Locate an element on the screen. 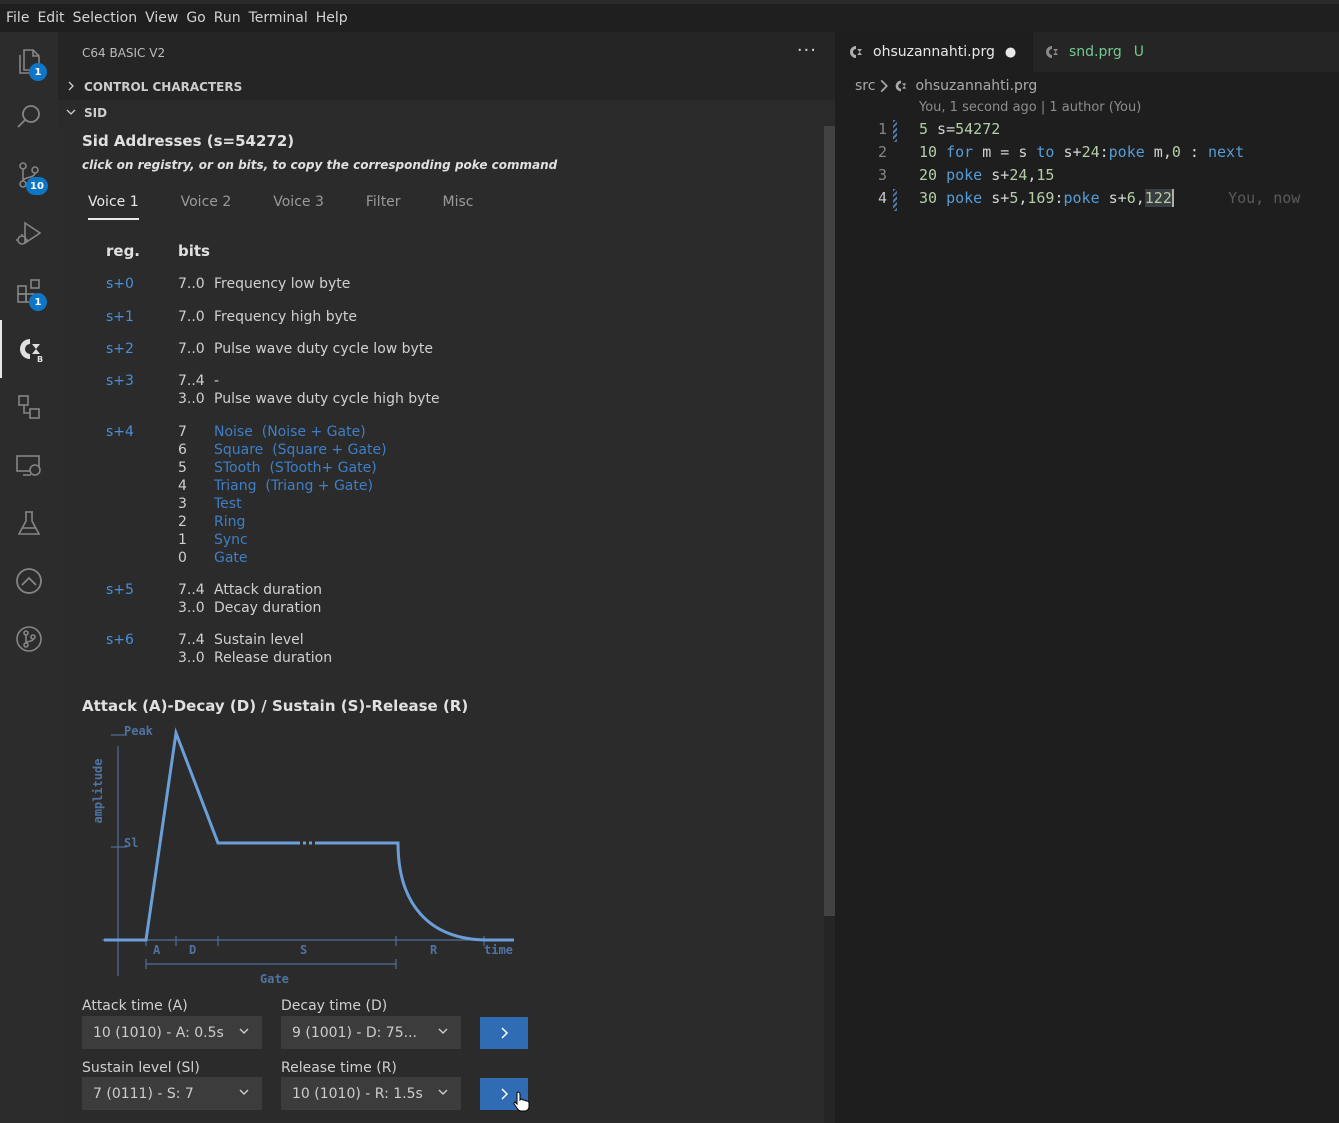 This screenshot has width=1339, height=1123. code-line: 1 5 s=54272 is located at coordinates (1087, 131).